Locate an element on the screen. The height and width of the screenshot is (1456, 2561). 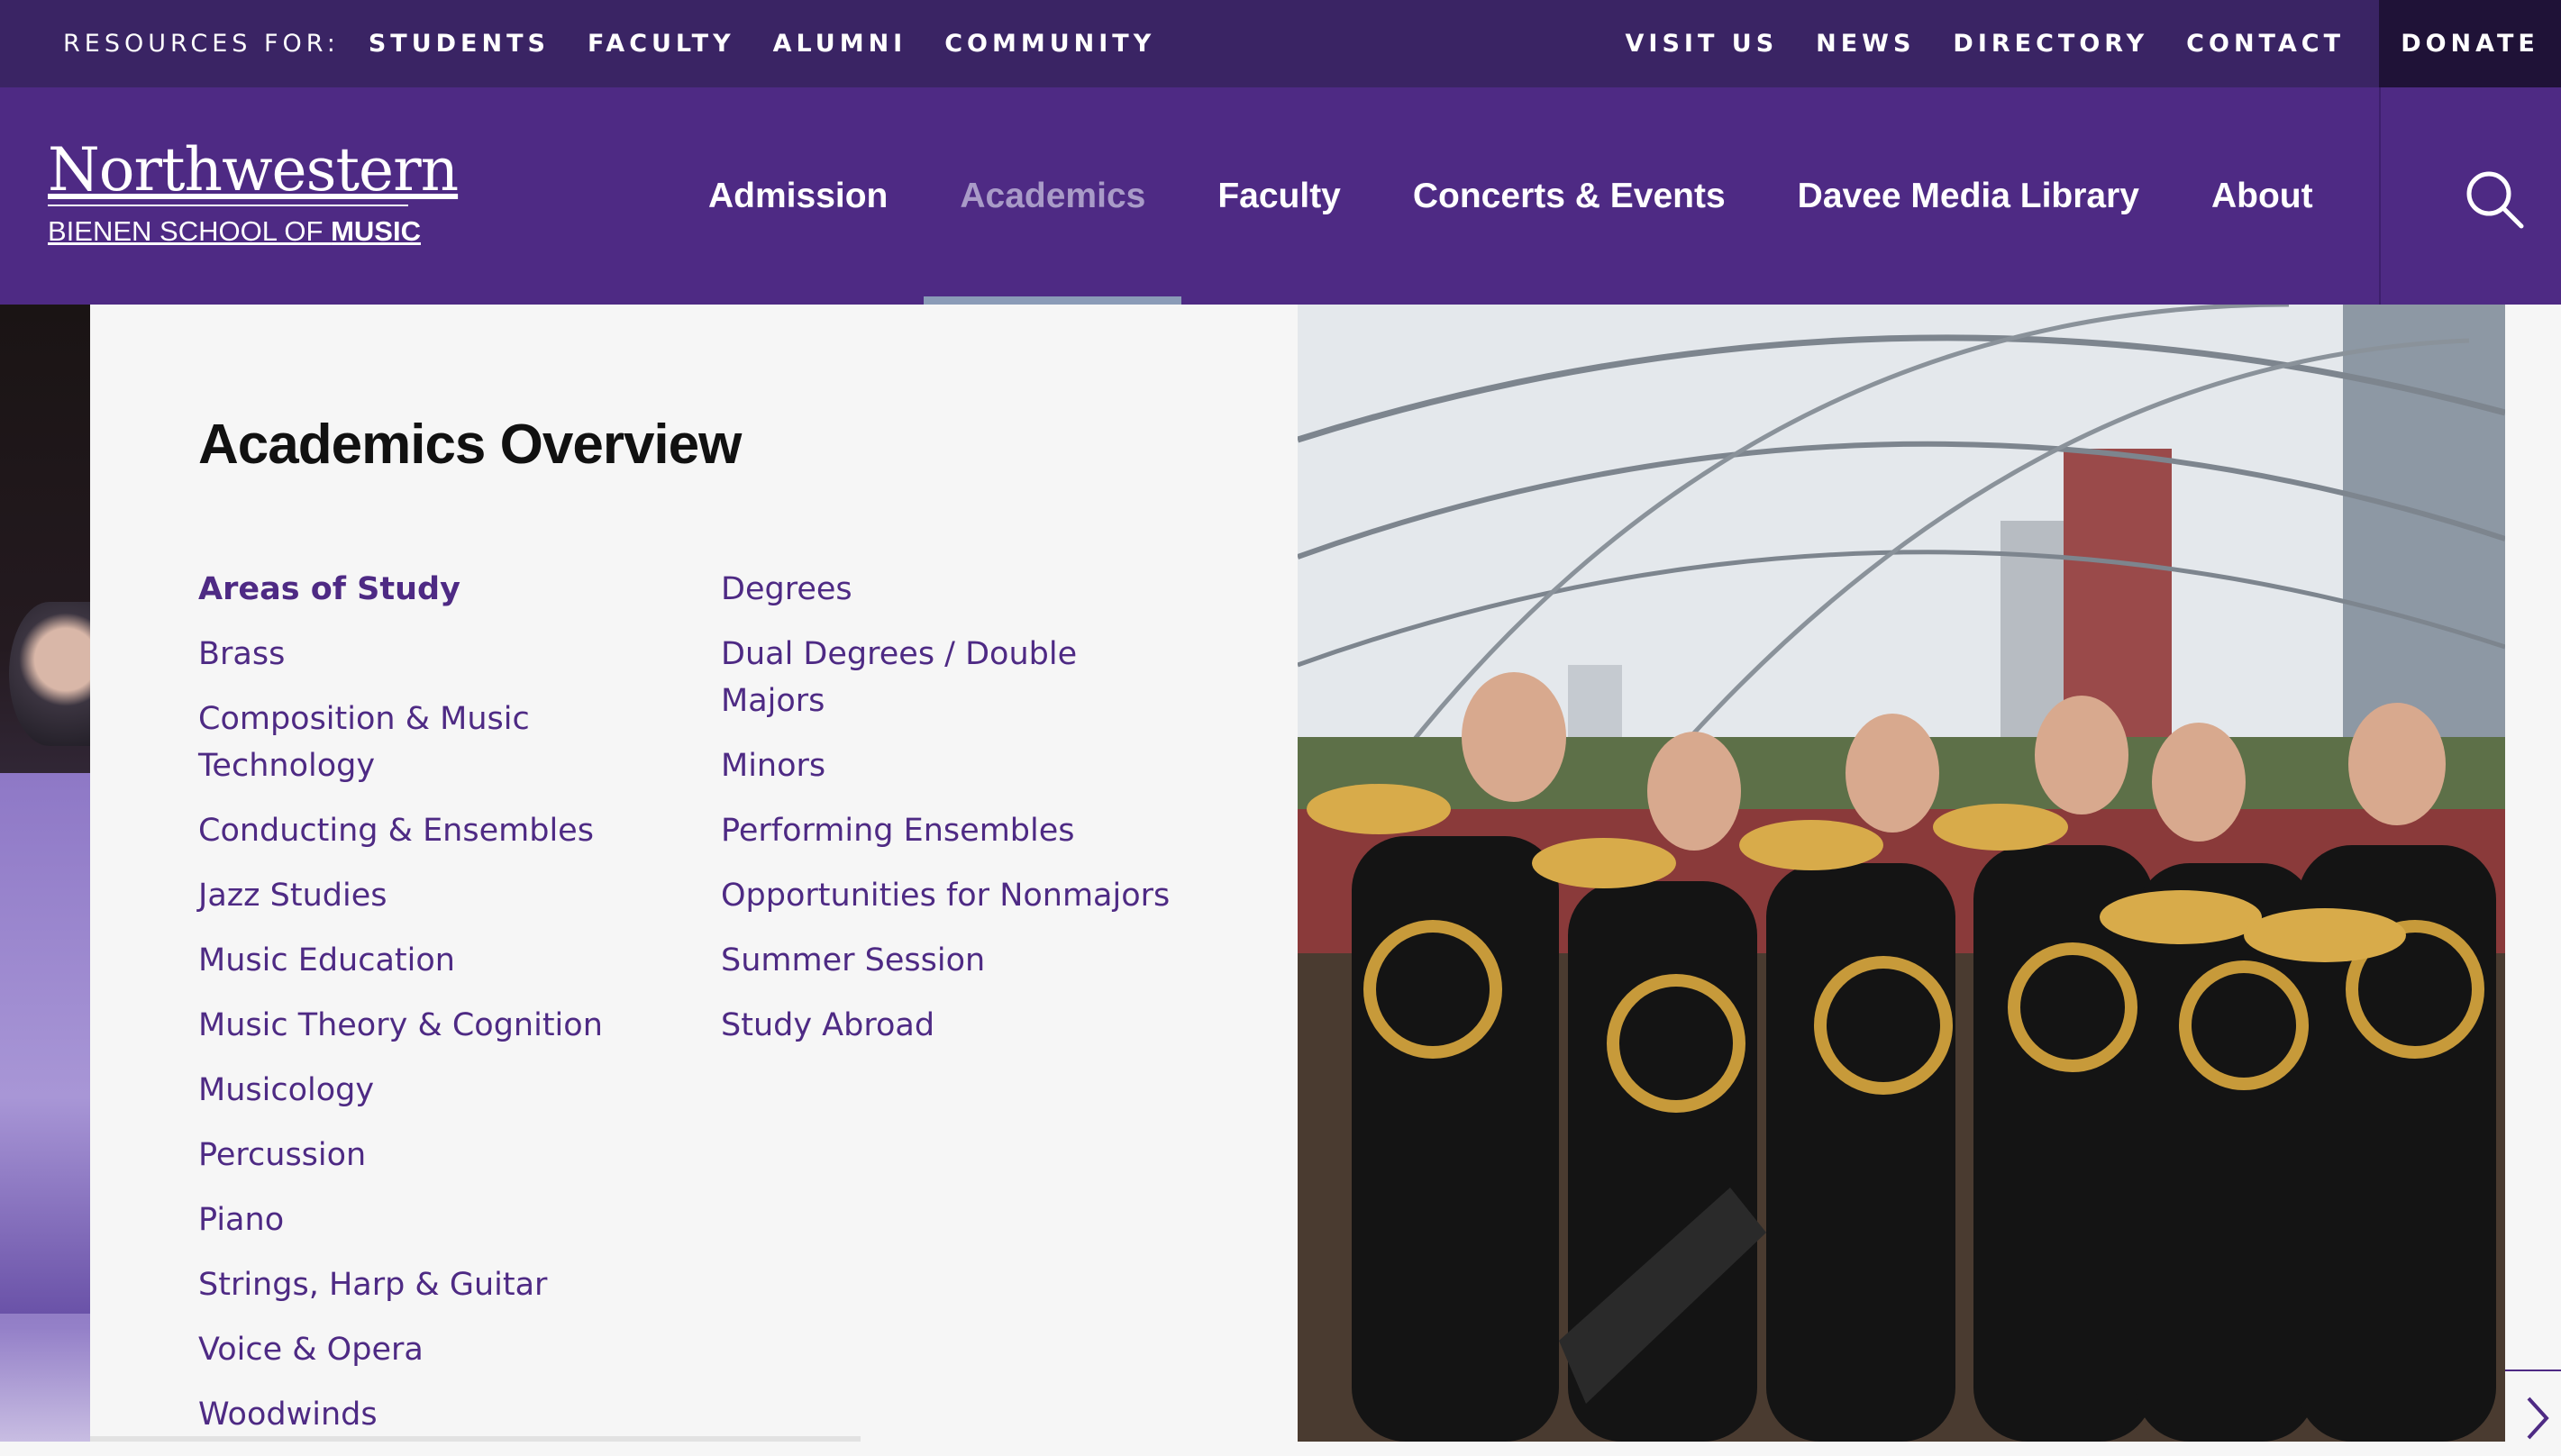
nav-item-admission: Admission is located at coordinates (798, 196).